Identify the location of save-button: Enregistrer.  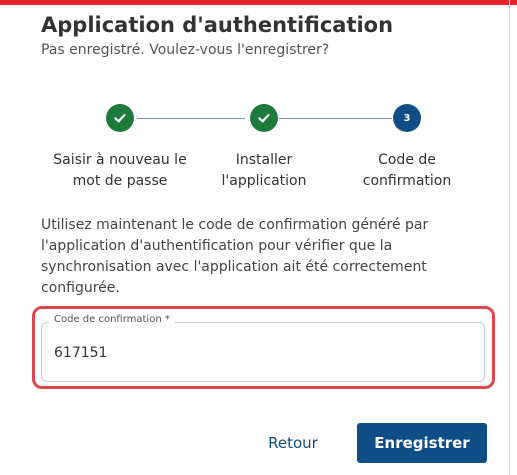
(422, 443).